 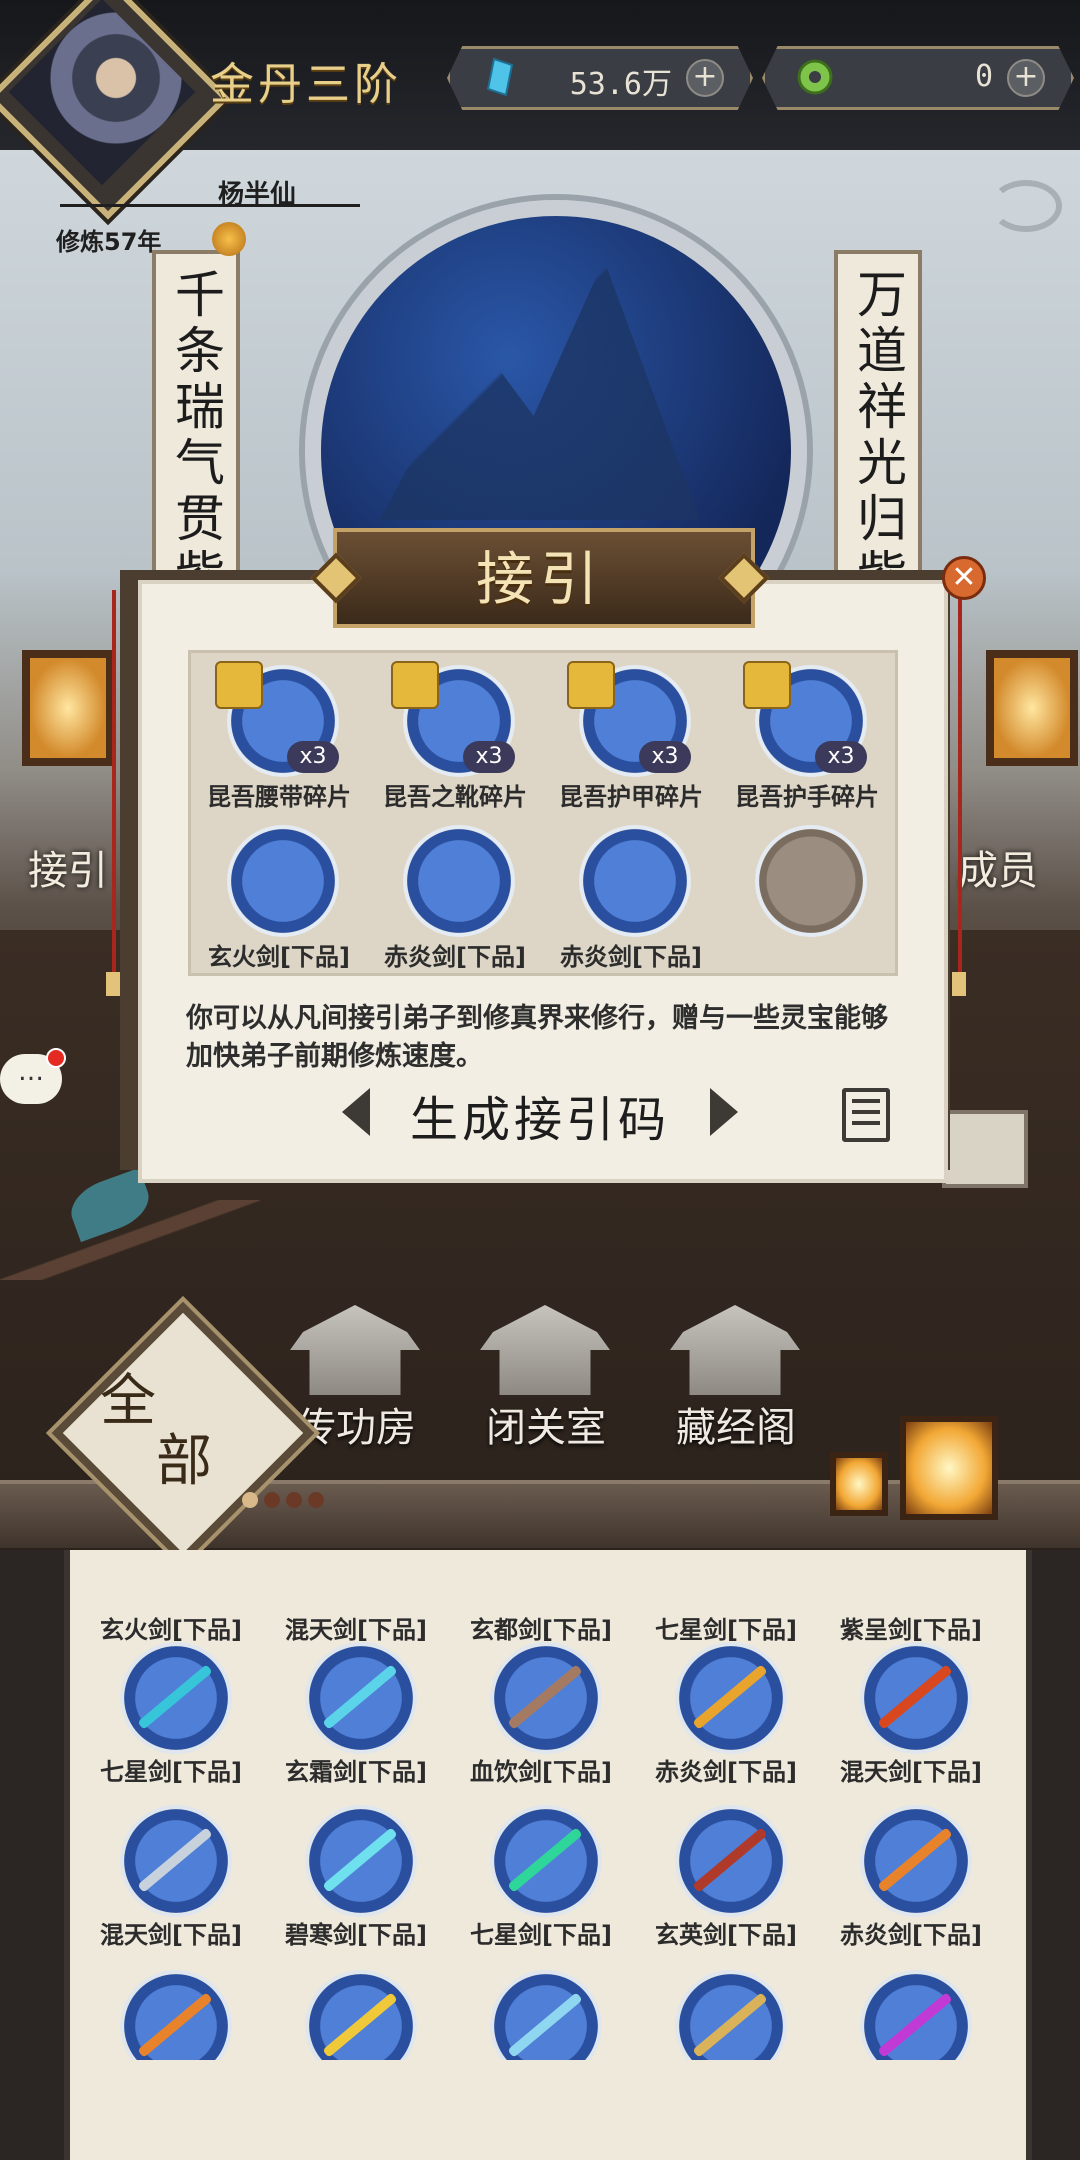 I want to click on grid-item-label: 紫呈剑[下品], so click(x=911, y=1630).